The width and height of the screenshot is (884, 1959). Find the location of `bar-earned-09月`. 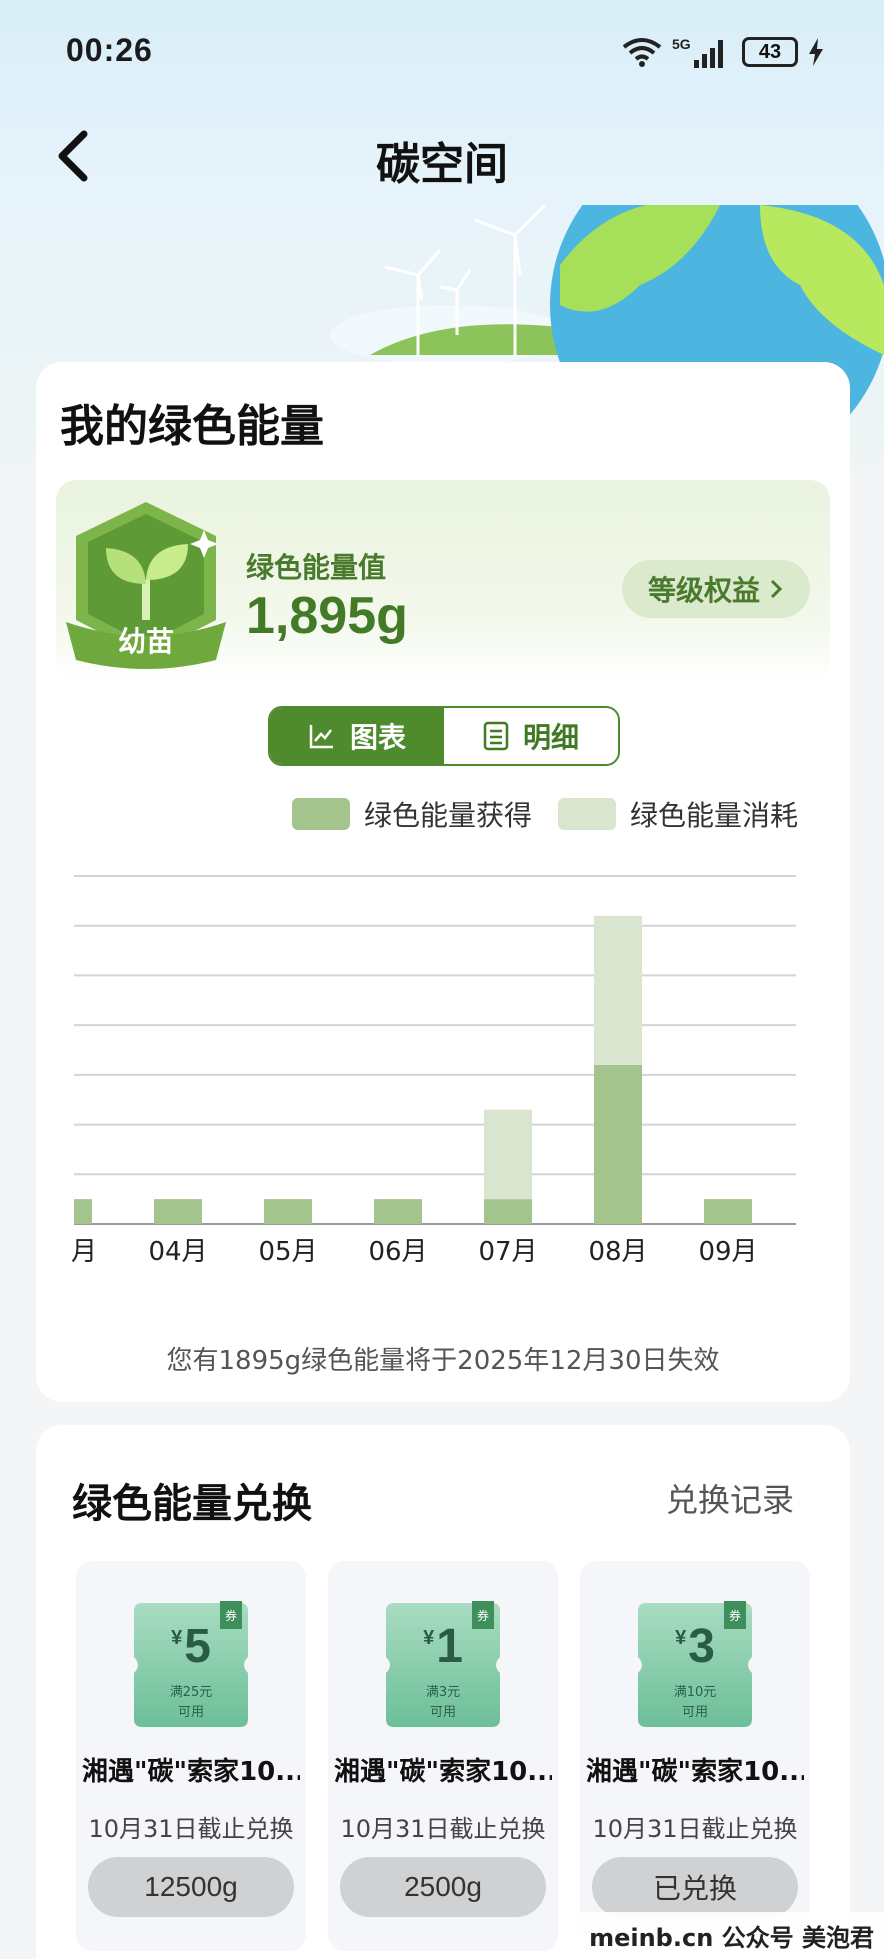

bar-earned-09月 is located at coordinates (728, 1211).